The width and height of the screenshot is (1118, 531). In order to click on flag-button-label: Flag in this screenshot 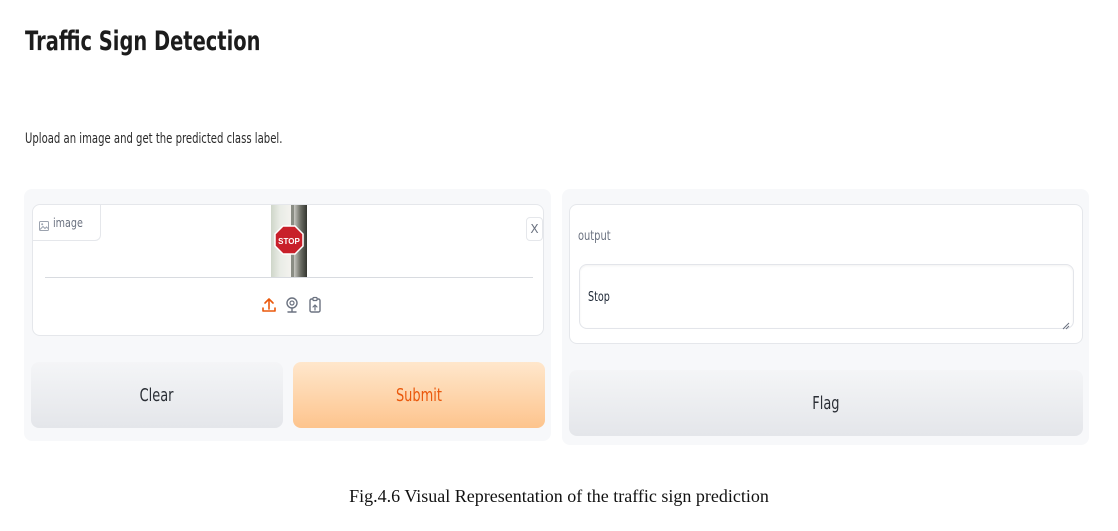, I will do `click(826, 403)`.